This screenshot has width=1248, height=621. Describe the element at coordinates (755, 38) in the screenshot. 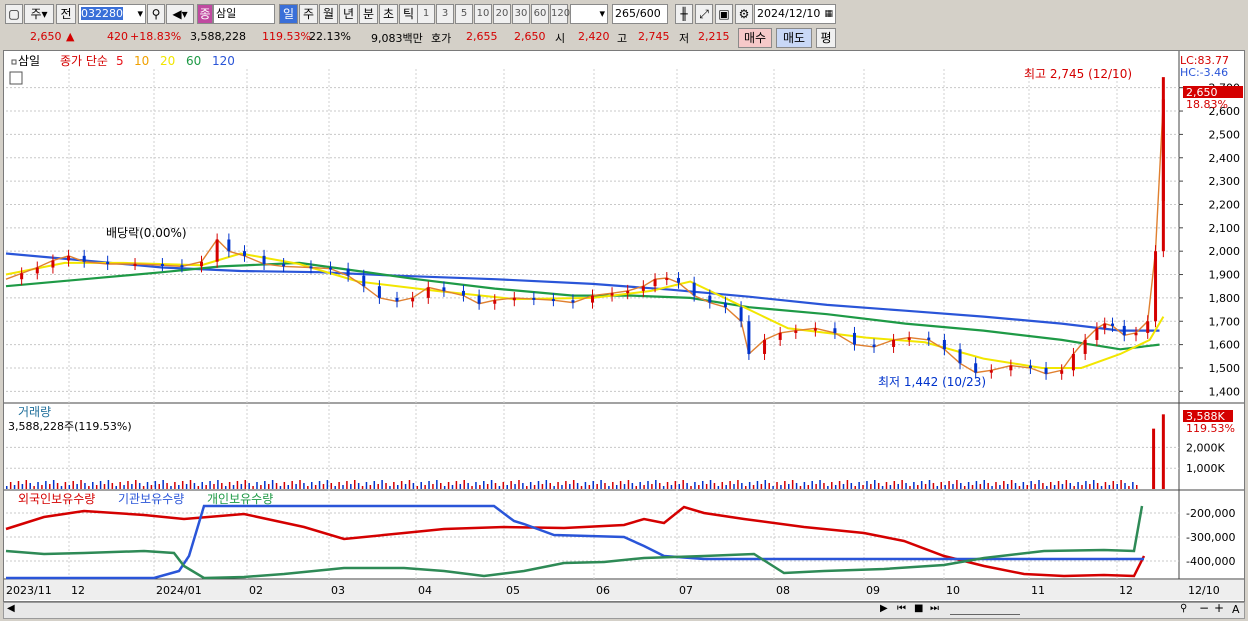

I see `buy-button: 매수` at that location.